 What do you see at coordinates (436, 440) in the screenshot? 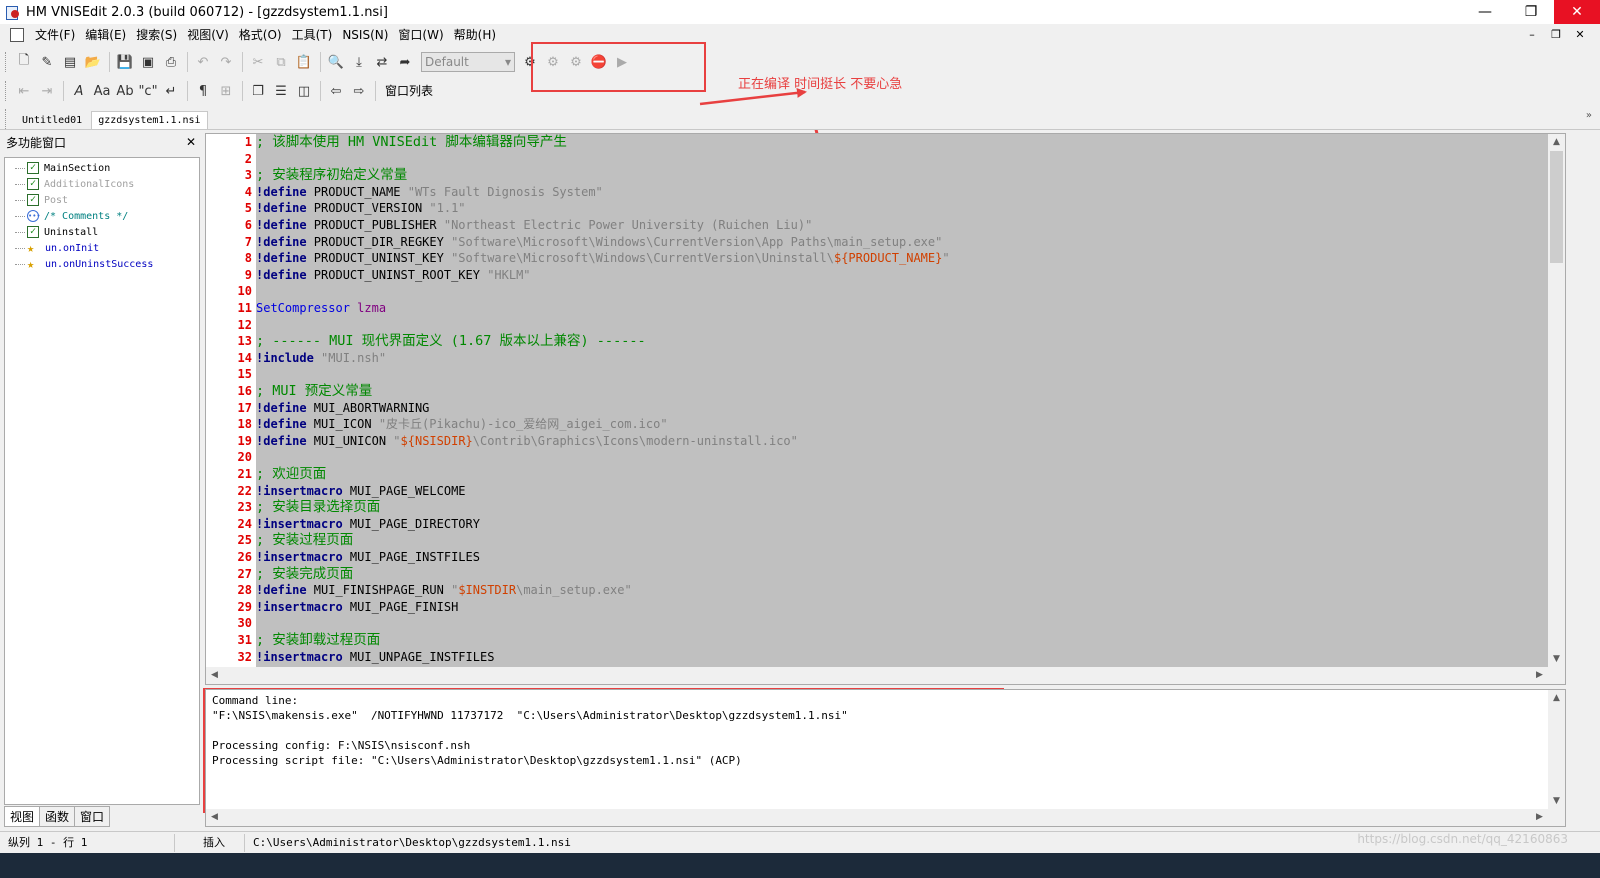
I see `code-token: ${NSISDIR}` at bounding box center [436, 440].